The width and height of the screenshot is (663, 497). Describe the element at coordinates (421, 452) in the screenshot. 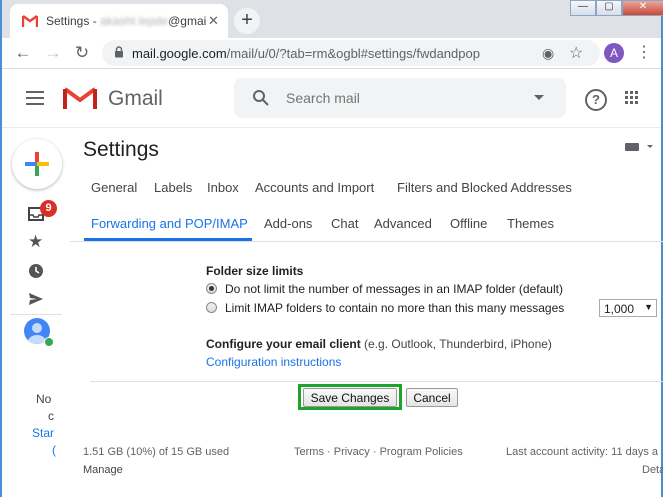

I see `program-policies-link: Program Policies` at that location.